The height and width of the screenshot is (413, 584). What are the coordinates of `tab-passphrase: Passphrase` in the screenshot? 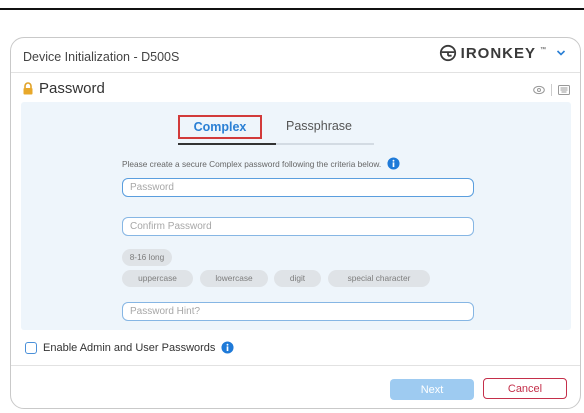 It's located at (319, 126).